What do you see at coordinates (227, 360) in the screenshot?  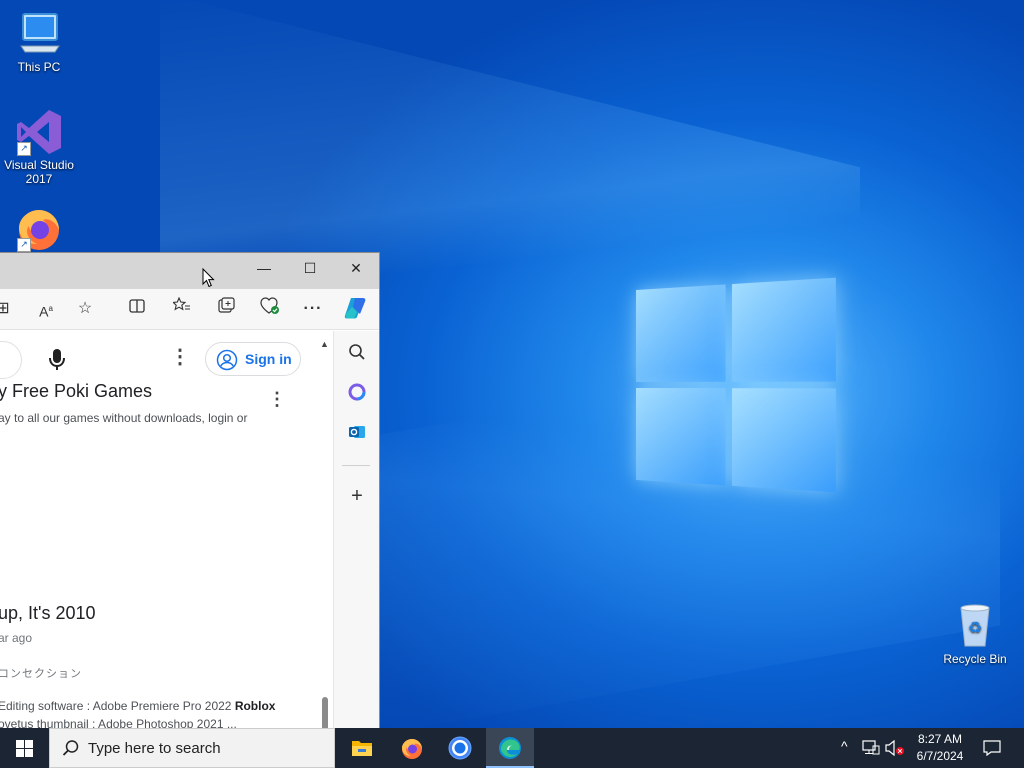 I see `account-icon` at bounding box center [227, 360].